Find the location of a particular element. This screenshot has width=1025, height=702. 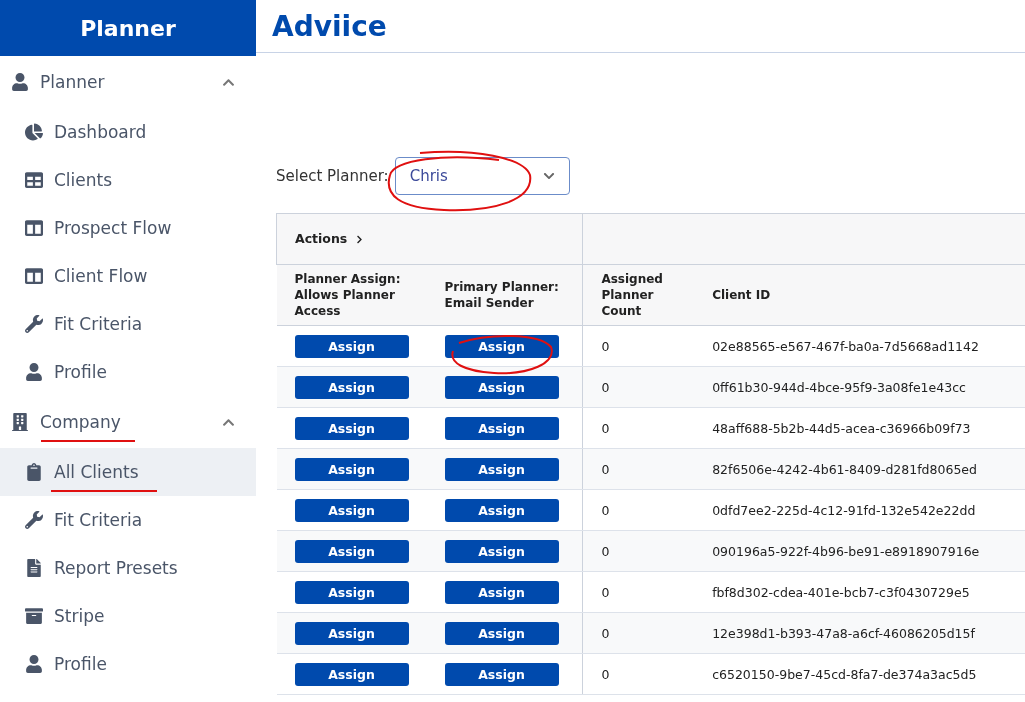

sidebar-item: All Clients is located at coordinates (128, 472).